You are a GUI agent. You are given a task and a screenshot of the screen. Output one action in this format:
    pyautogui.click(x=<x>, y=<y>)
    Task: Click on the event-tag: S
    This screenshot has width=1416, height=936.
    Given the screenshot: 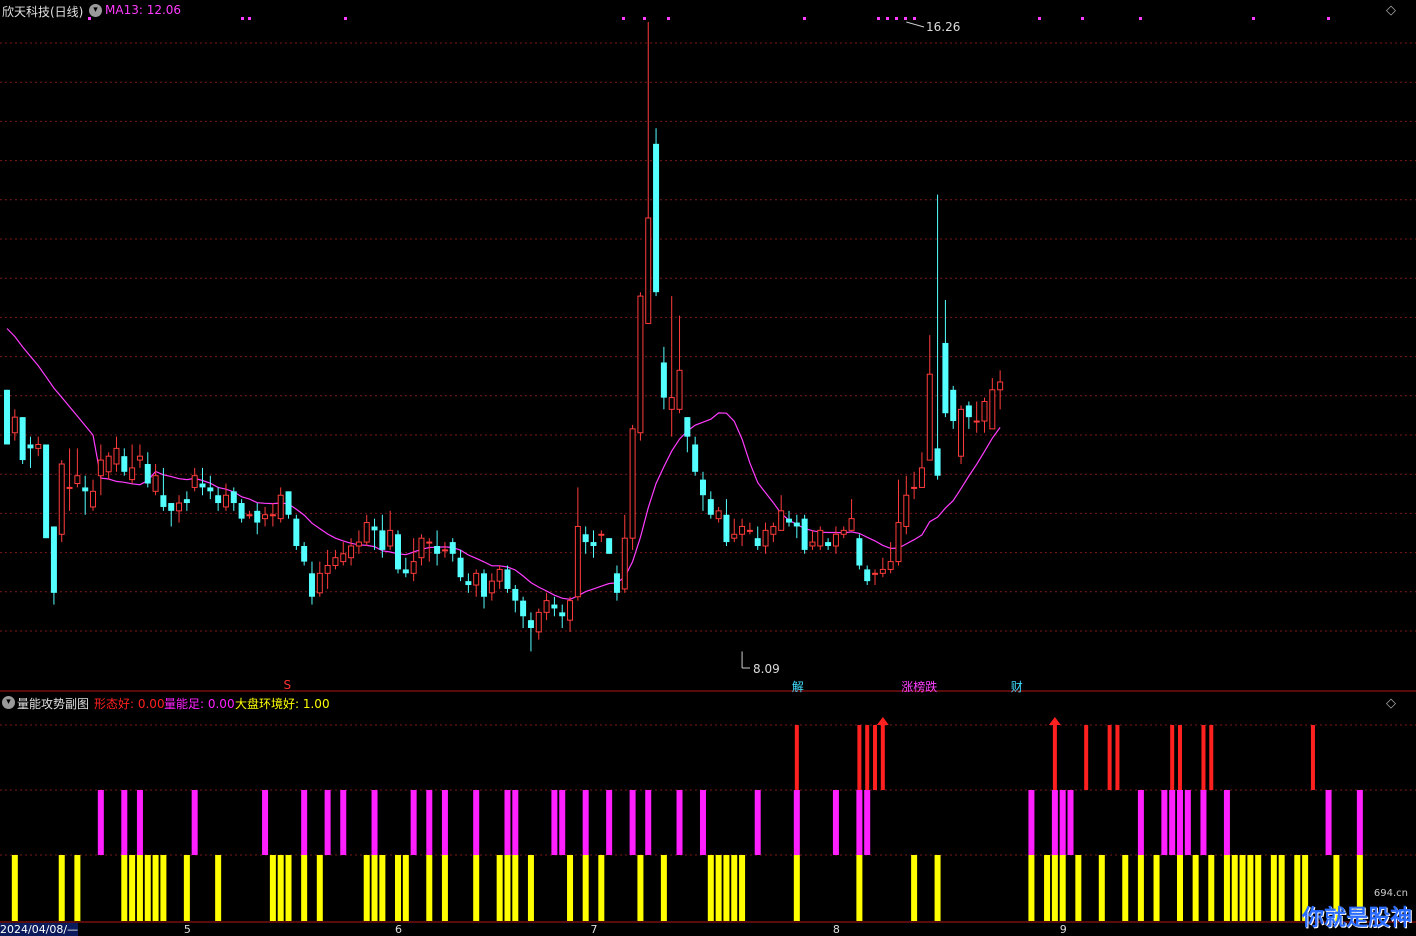 What is the action you would take?
    pyautogui.click(x=288, y=685)
    